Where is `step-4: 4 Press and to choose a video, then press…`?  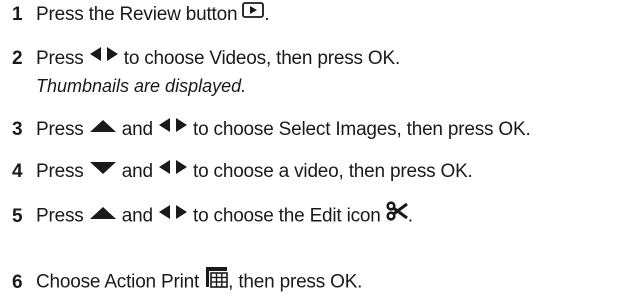
step-4: 4 Press and to choose a video, then press… is located at coordinates (242, 172).